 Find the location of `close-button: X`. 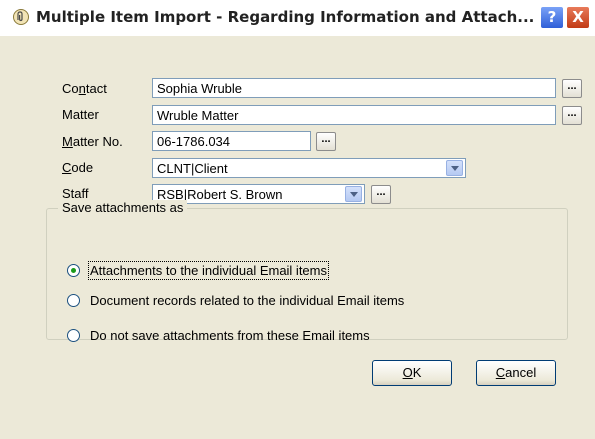

close-button: X is located at coordinates (578, 17).